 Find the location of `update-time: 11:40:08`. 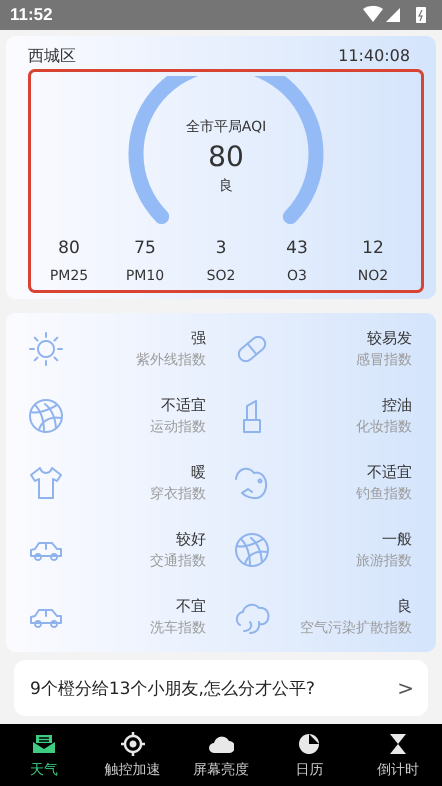

update-time: 11:40:08 is located at coordinates (374, 56).